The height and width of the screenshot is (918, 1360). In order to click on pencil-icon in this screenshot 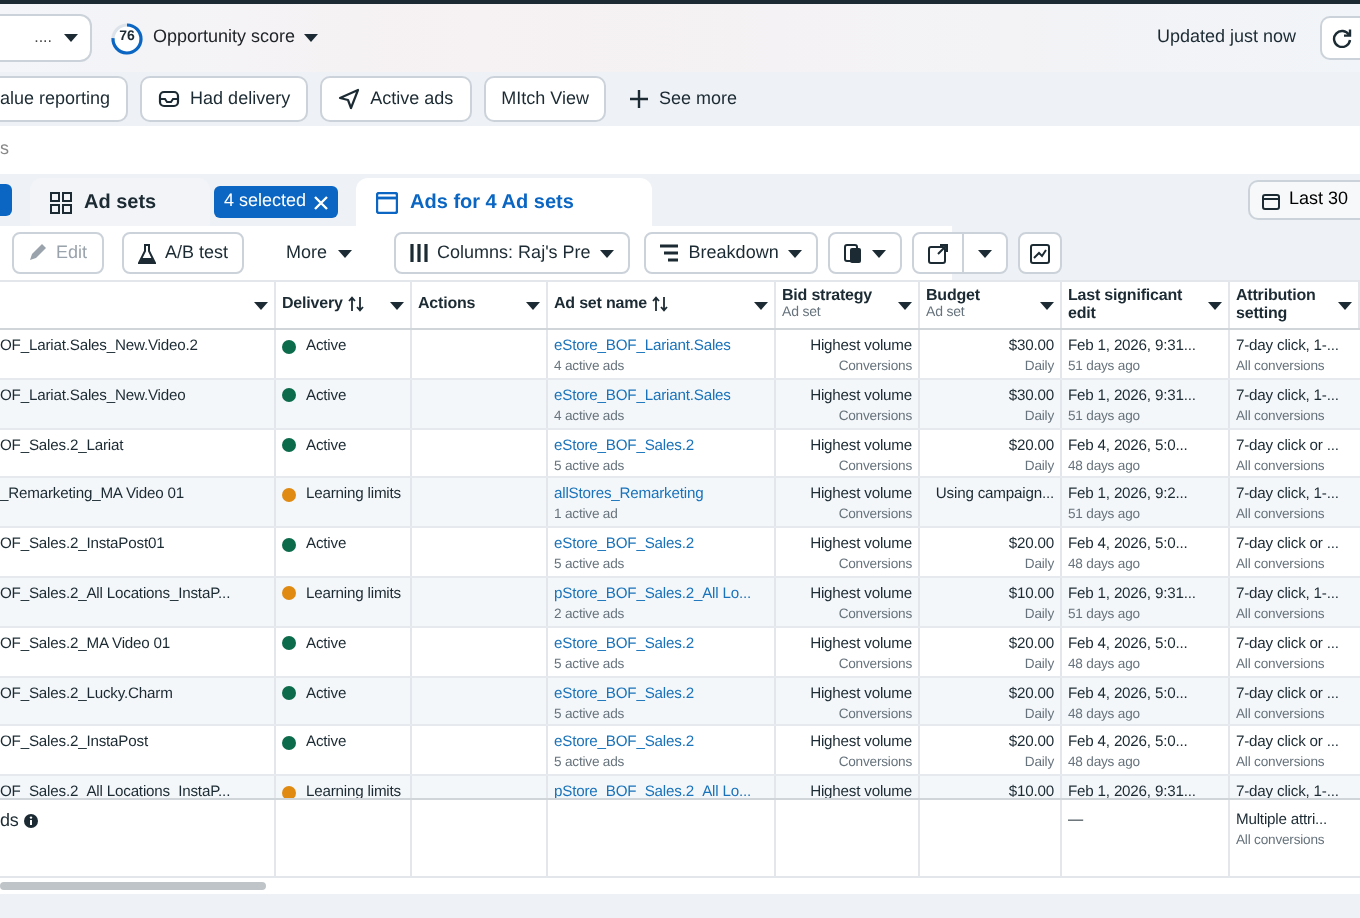, I will do `click(37, 253)`.